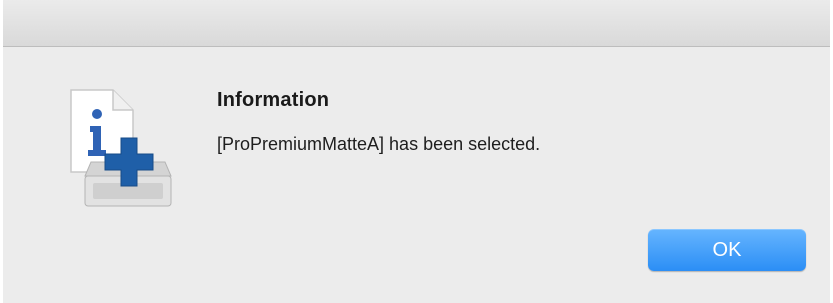 The width and height of the screenshot is (833, 303). I want to click on dialog-title: Information, so click(273, 100).